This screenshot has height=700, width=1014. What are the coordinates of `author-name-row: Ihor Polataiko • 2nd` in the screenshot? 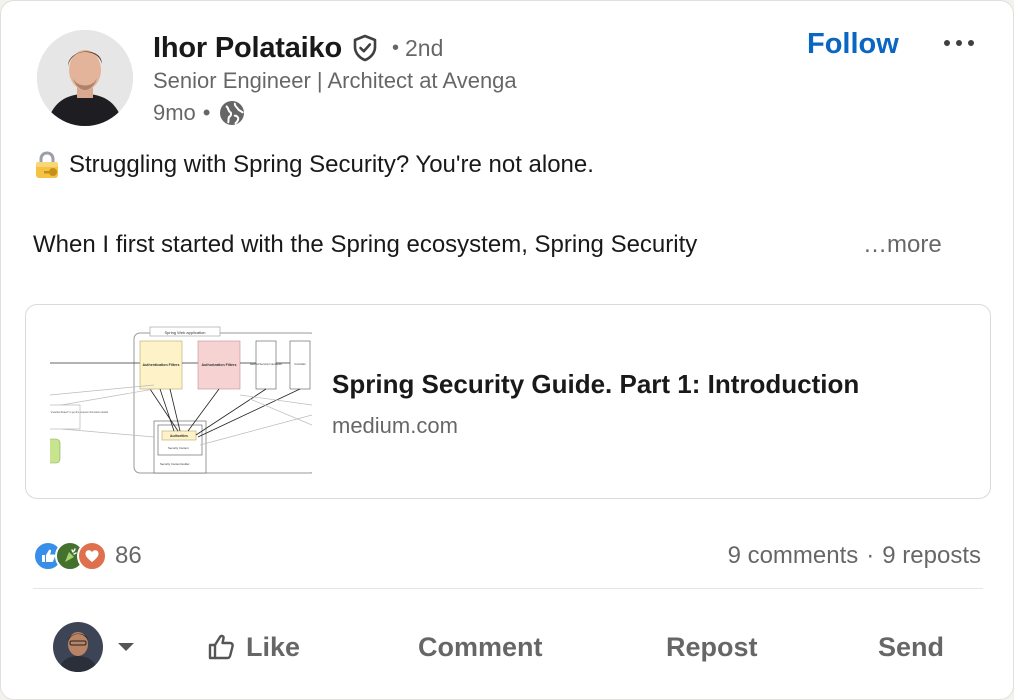 It's located at (298, 48).